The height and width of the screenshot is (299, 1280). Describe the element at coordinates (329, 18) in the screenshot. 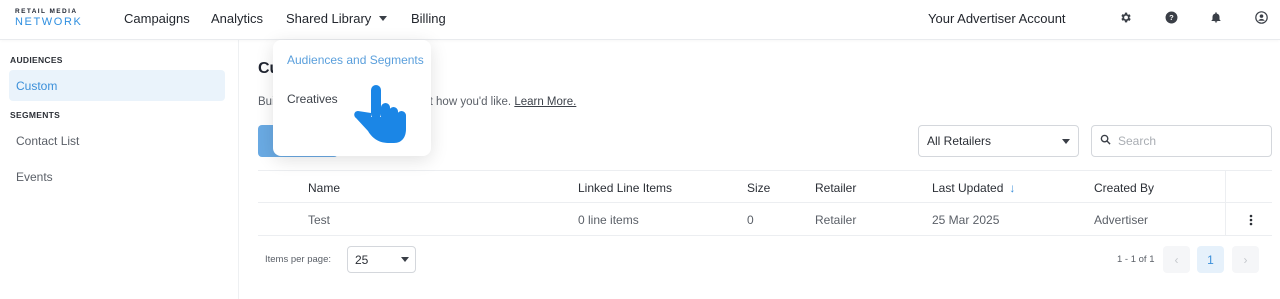

I see `nav-shared-library-label: Shared Library` at that location.